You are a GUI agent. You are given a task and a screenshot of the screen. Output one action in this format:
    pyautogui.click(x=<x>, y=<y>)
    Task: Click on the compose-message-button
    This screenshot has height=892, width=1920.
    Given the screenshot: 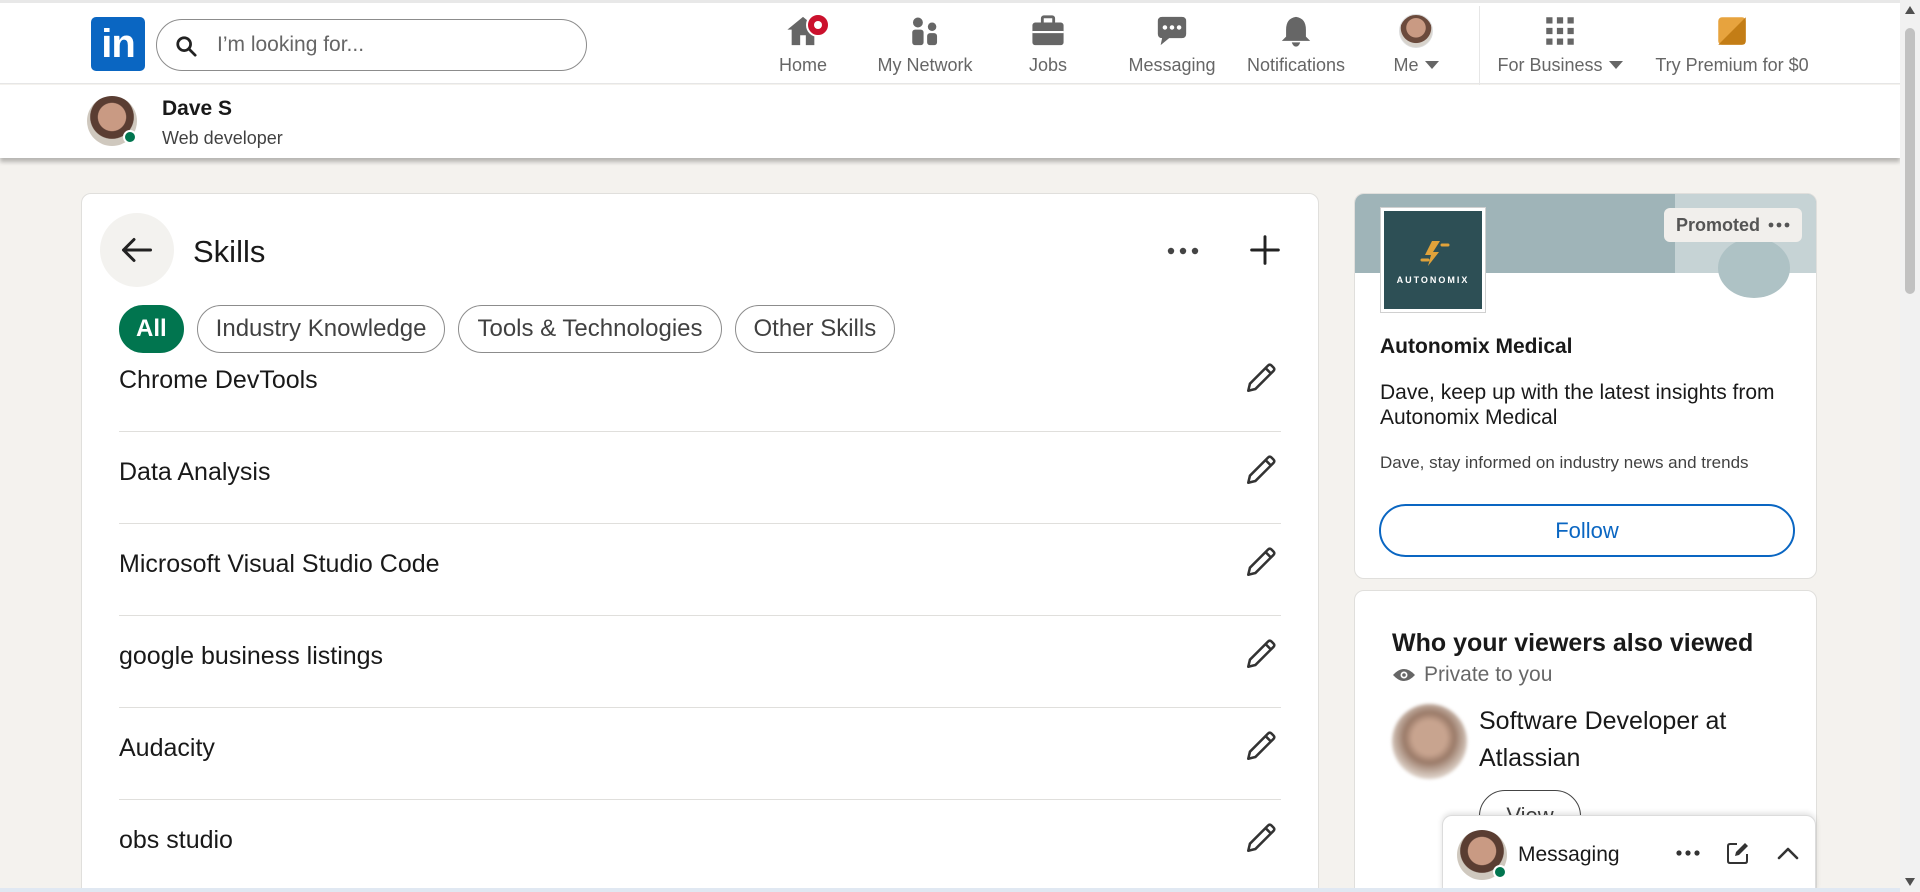 What is the action you would take?
    pyautogui.click(x=1738, y=853)
    